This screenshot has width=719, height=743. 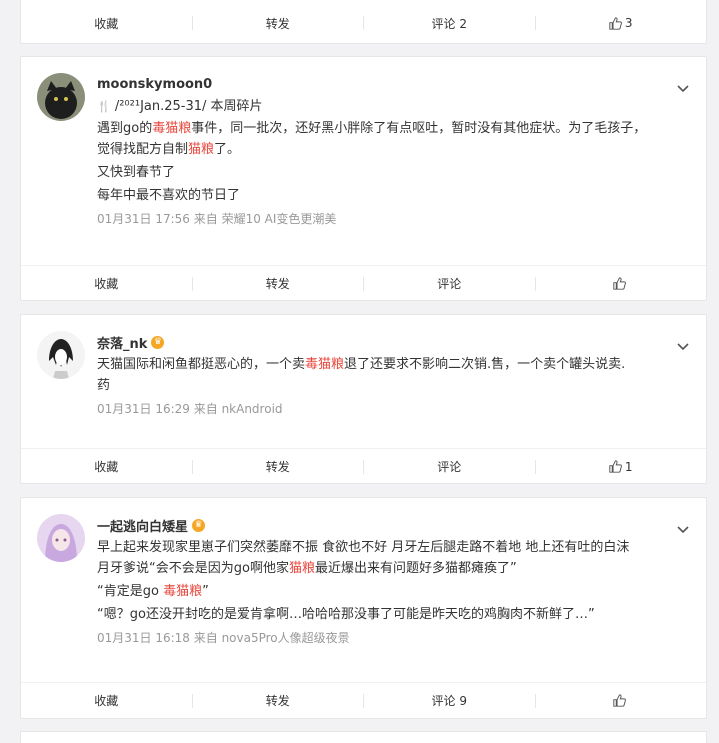 I want to click on comment-label: 评论 2, so click(x=449, y=23).